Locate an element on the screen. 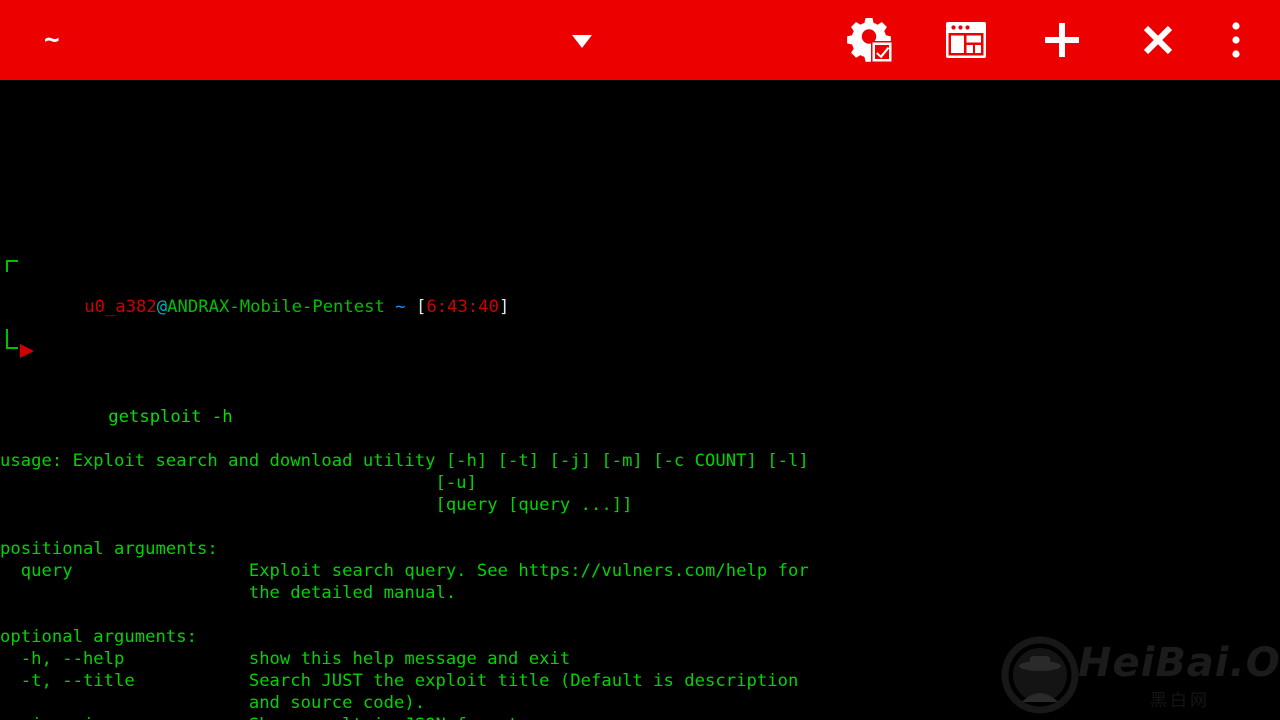 The image size is (1280, 720). window-layout-icon is located at coordinates (966, 40).